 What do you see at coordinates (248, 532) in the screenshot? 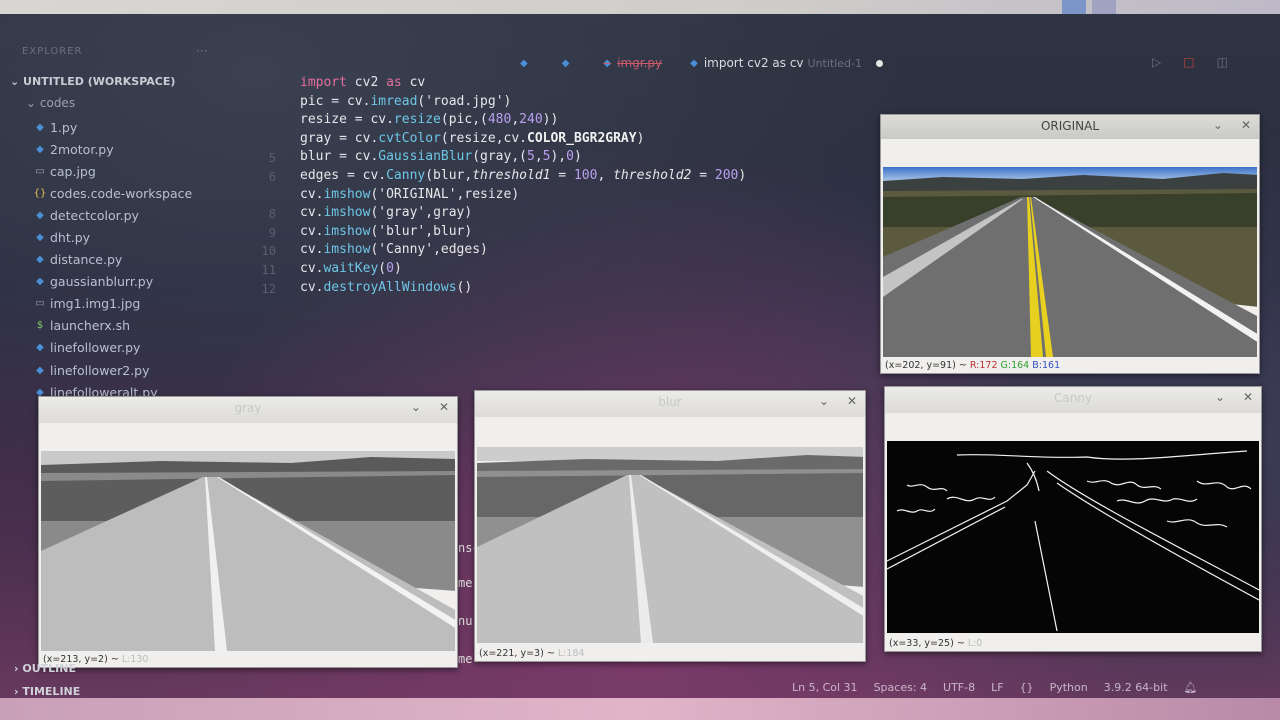
I see `gray-window: gray ⌄ ✕ (x=213, y=2) ~ L:130` at bounding box center [248, 532].